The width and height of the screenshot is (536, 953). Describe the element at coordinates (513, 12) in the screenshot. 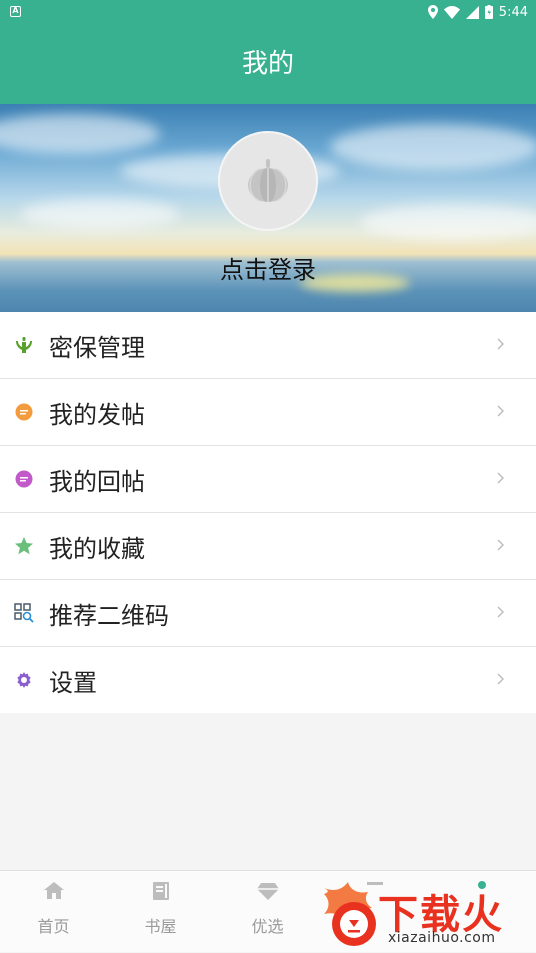

I see `status-time: 5:44` at that location.